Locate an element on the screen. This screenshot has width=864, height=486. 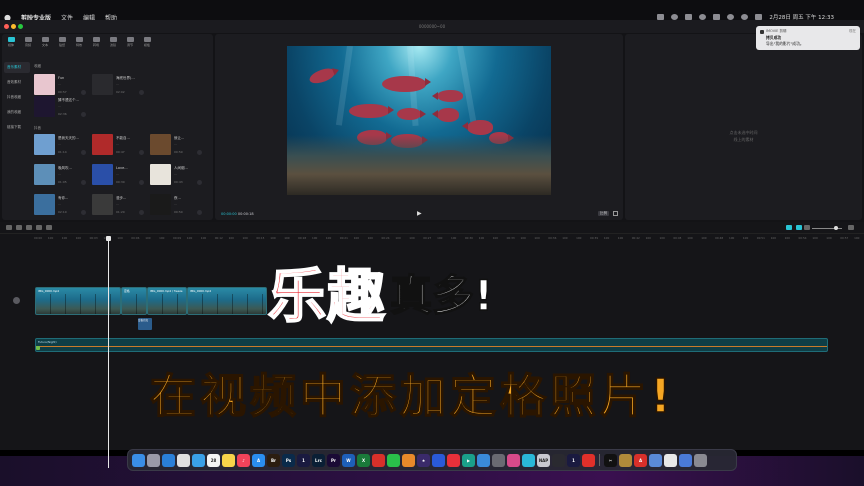
video-preview is located at coordinates (419, 120).